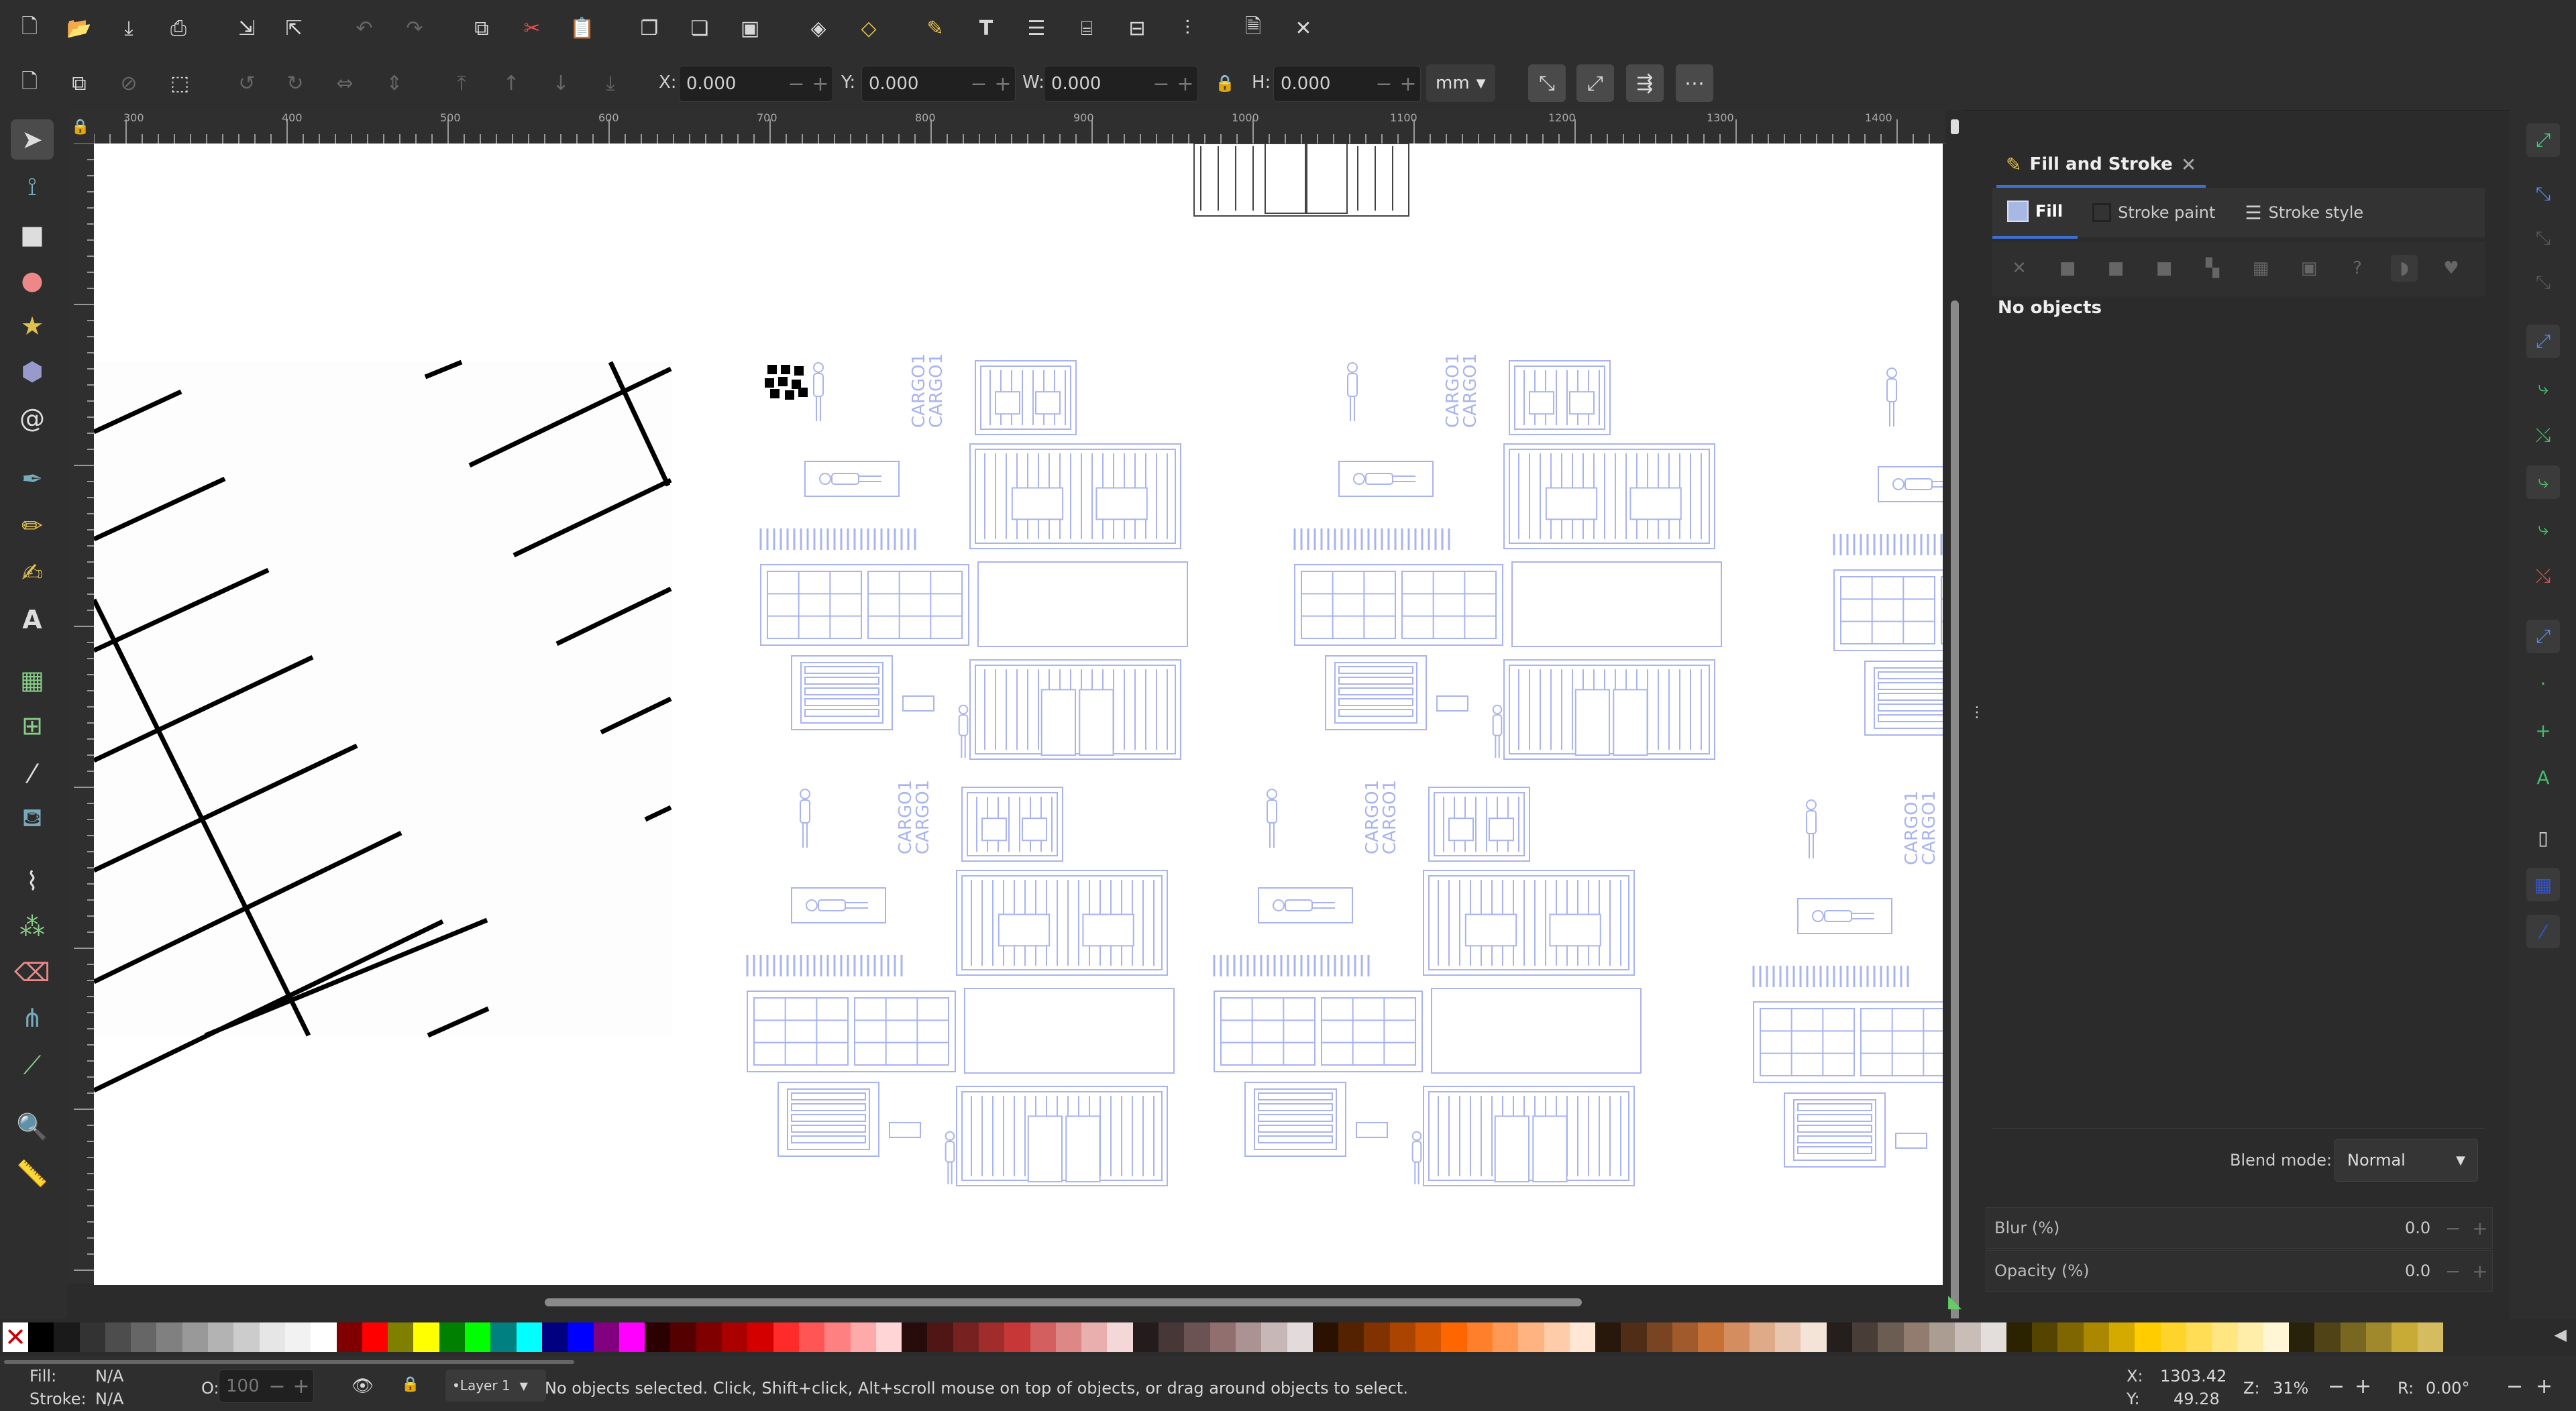  Describe the element at coordinates (986, 28) in the screenshot. I see `text-font-icon: T` at that location.